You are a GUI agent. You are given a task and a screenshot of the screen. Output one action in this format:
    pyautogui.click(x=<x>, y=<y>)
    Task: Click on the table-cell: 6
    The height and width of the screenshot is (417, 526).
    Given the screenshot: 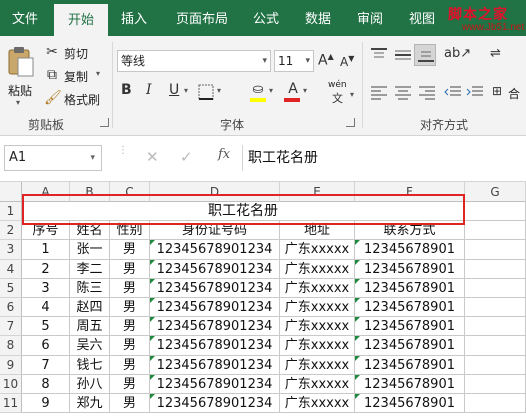 What is the action you would take?
    pyautogui.click(x=46, y=346)
    